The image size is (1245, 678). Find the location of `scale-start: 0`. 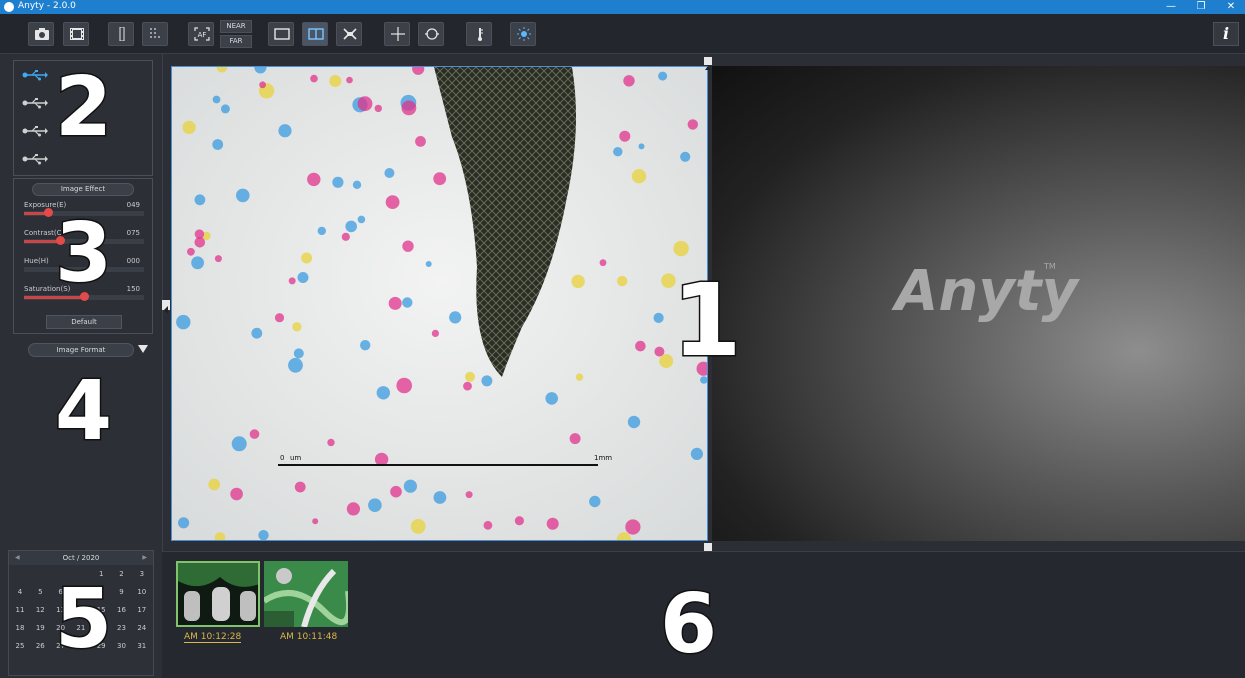

scale-start: 0 is located at coordinates (282, 458).